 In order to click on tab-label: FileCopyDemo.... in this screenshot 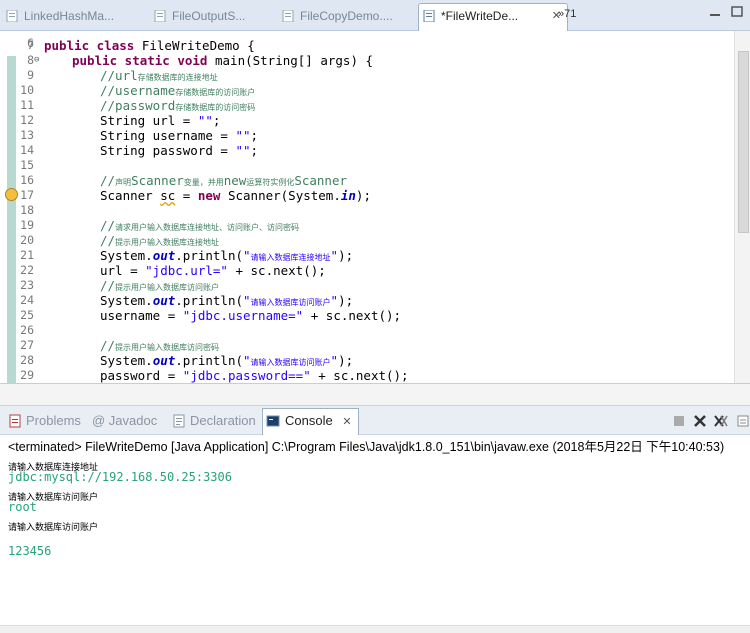, I will do `click(346, 16)`.